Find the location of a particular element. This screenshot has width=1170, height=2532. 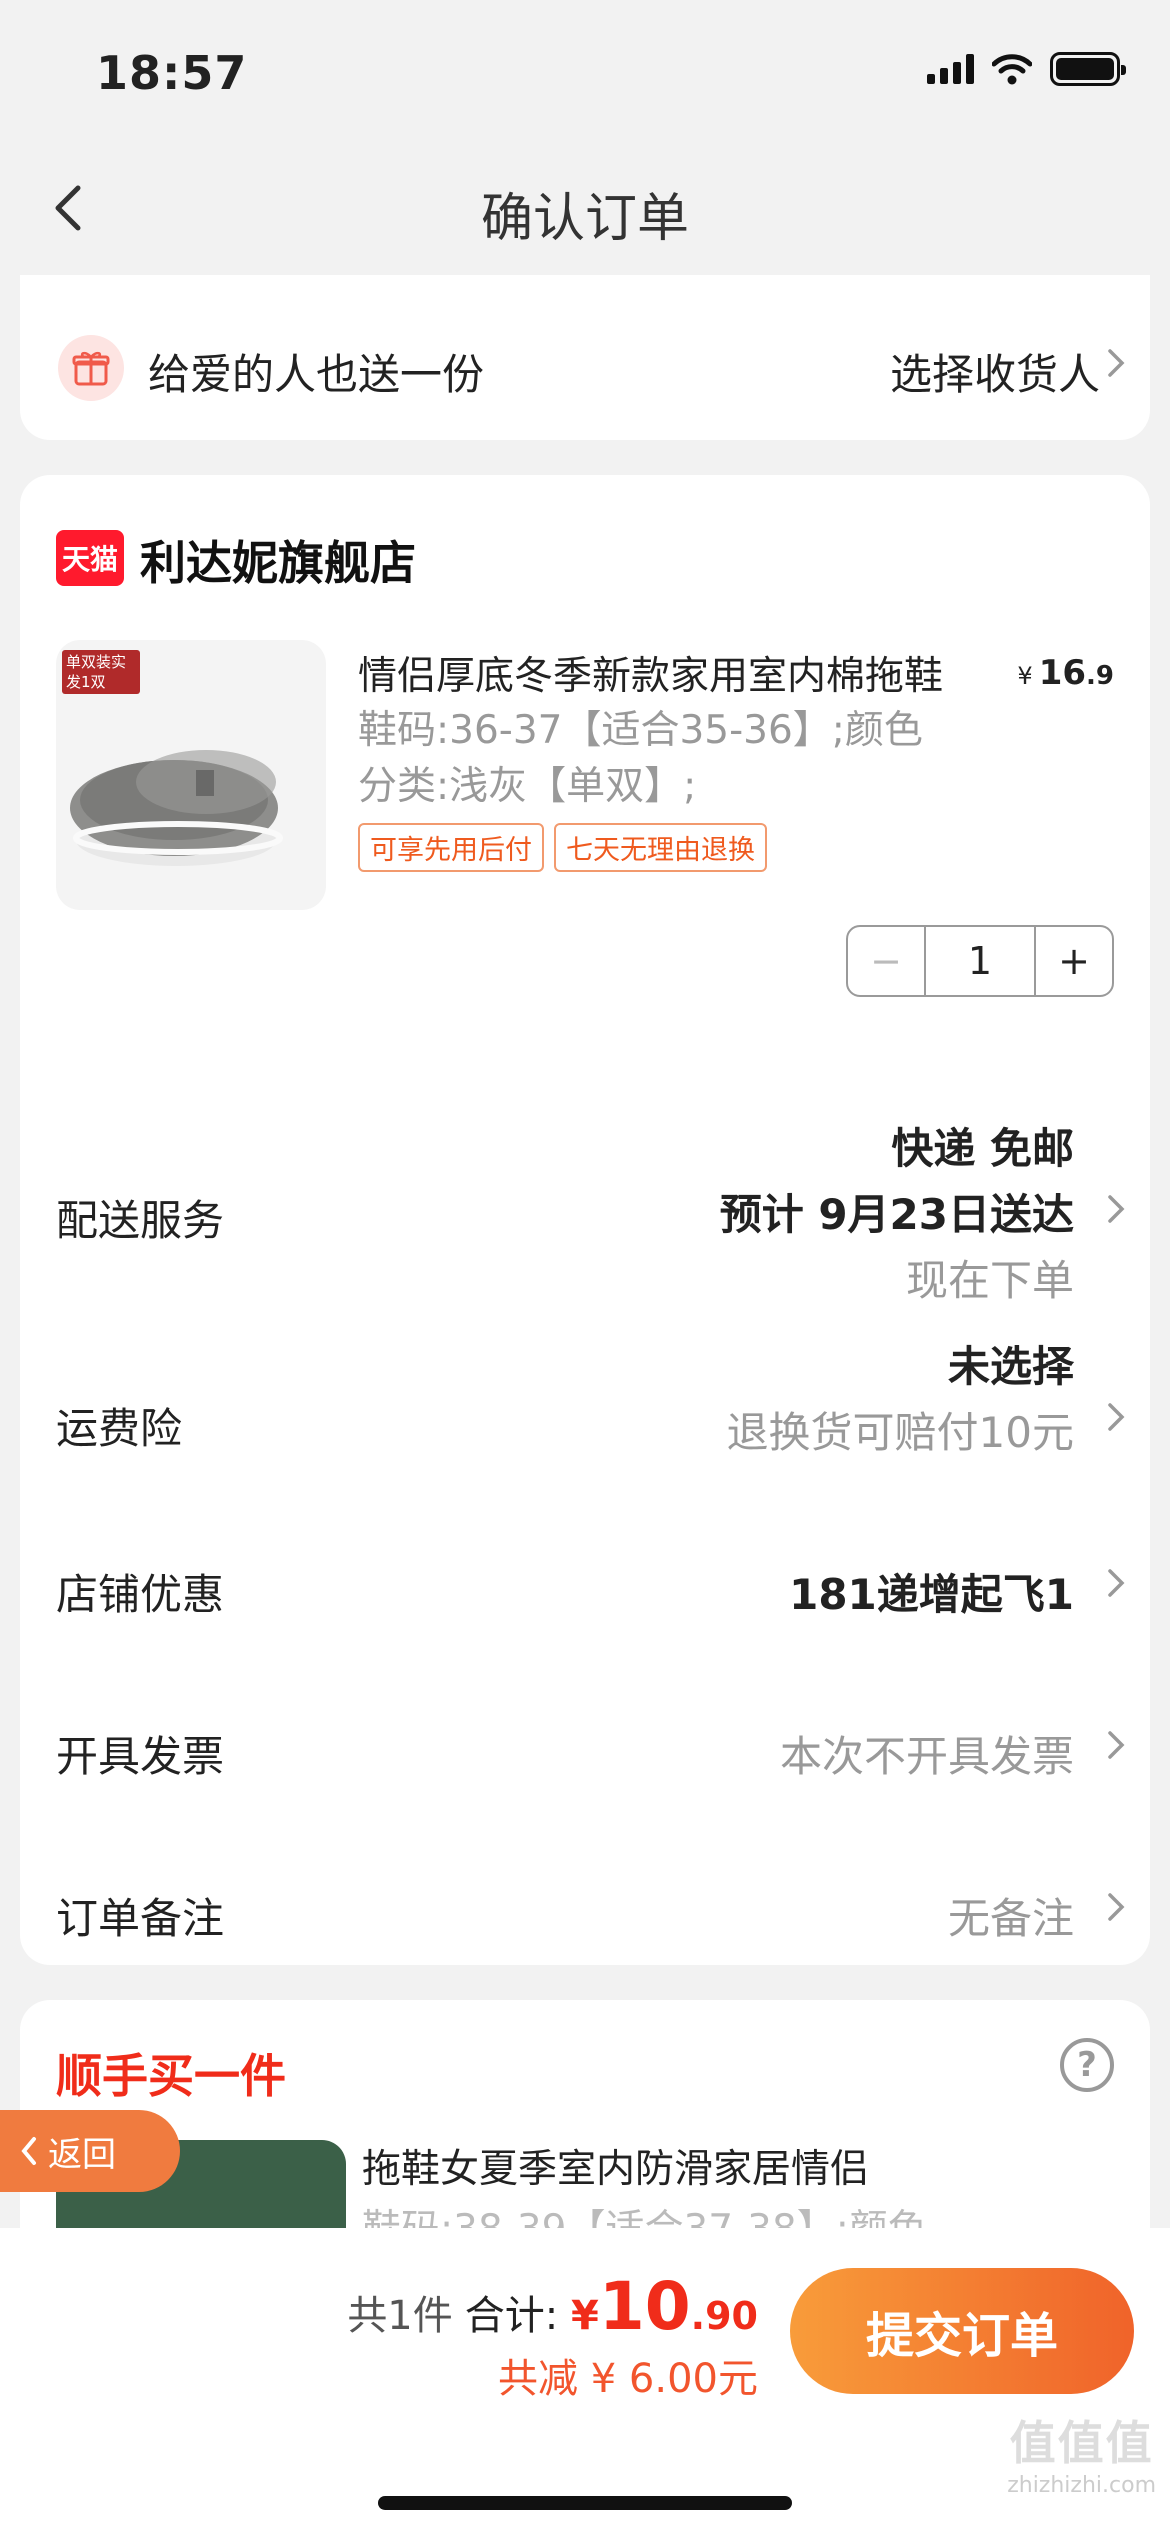

return-tag: 七天无理由退换 is located at coordinates (660, 847).